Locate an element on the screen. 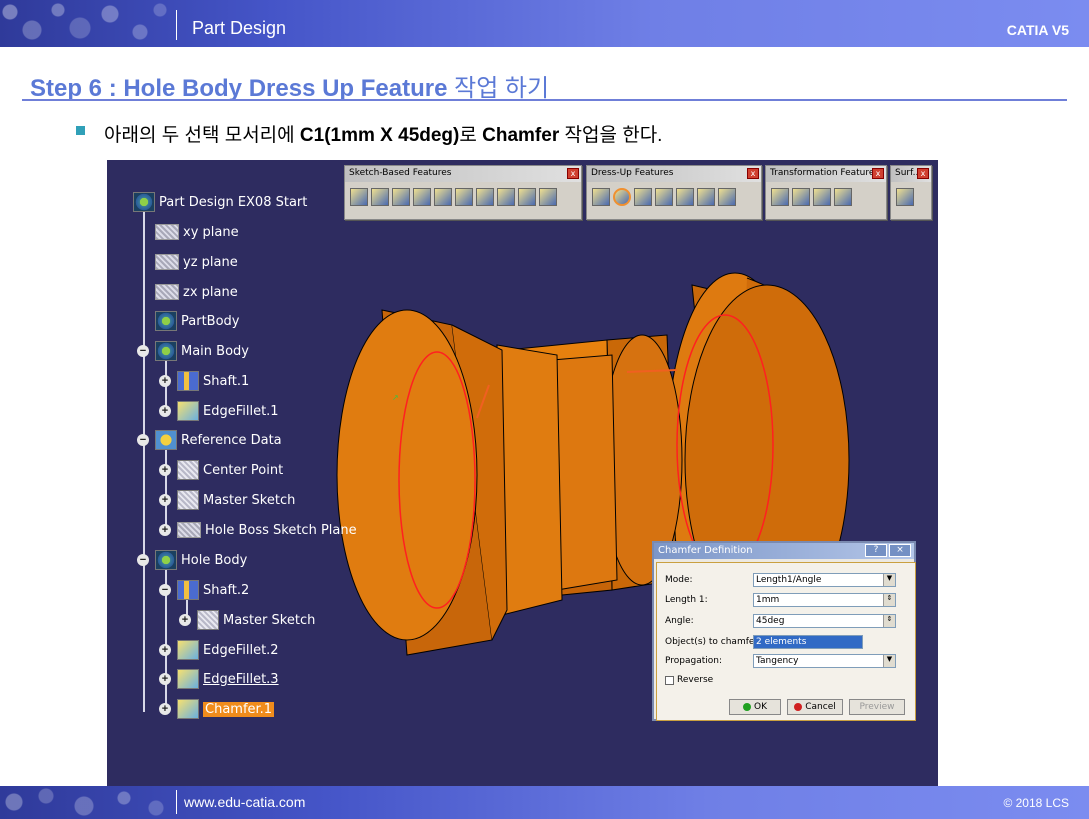 This screenshot has width=1089, height=819. tree-item-xy-plane: xy plane is located at coordinates (197, 232).